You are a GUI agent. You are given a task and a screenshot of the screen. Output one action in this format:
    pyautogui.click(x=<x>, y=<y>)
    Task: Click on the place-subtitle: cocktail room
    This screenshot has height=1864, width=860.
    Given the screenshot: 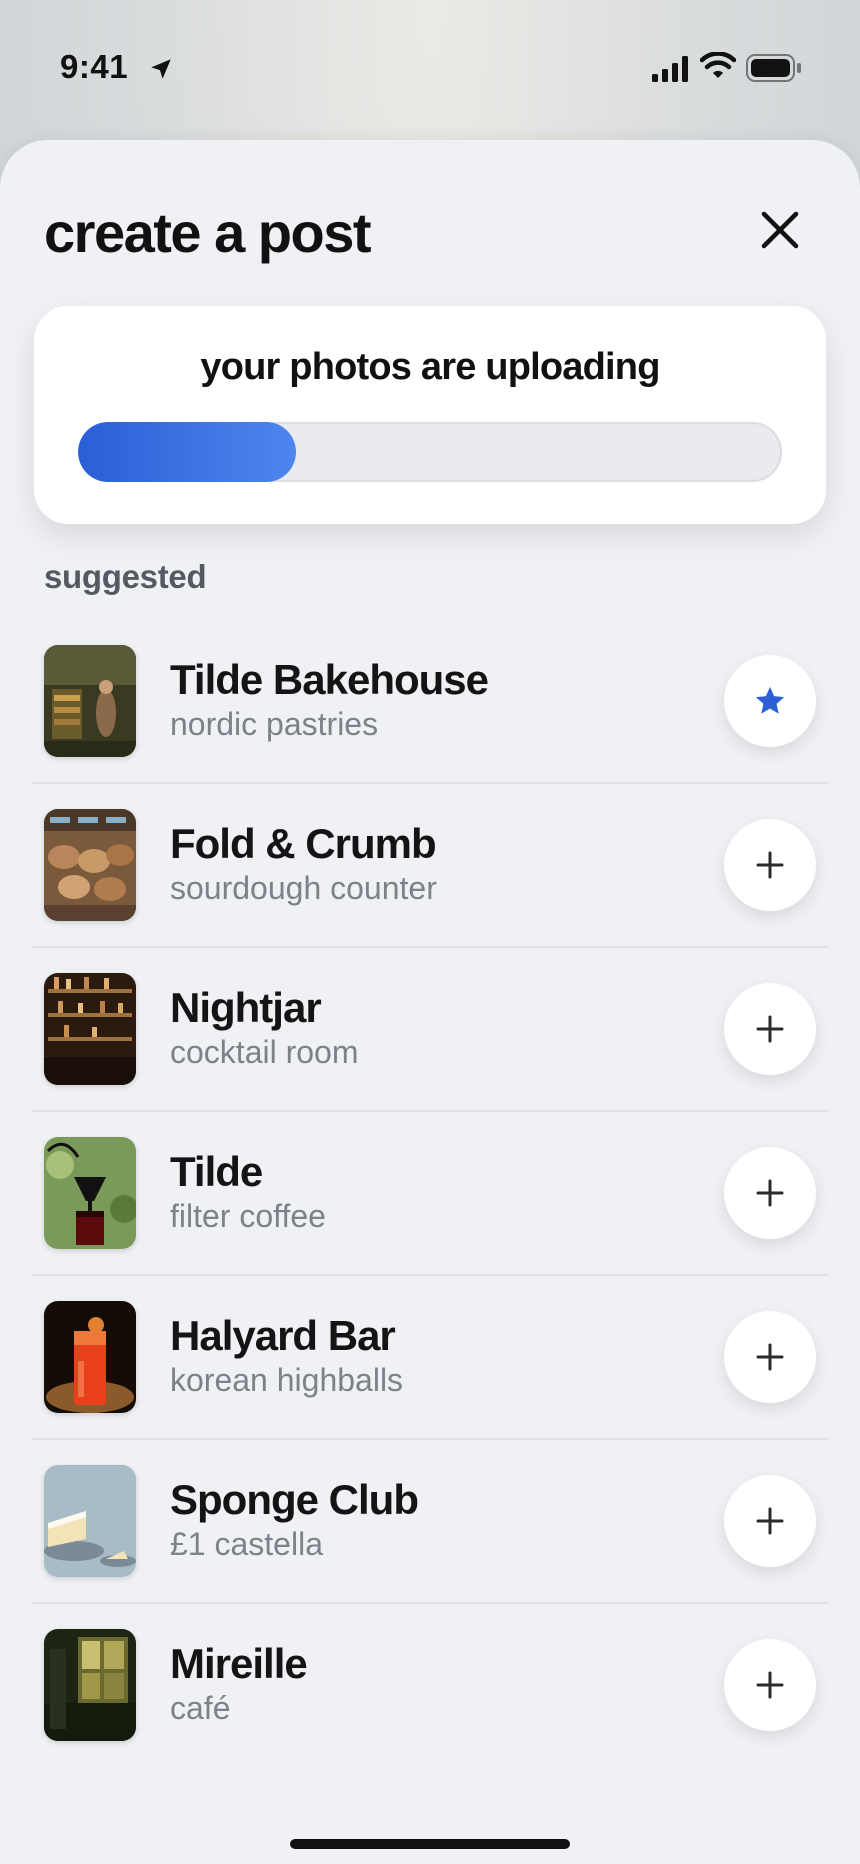 What is the action you would take?
    pyautogui.click(x=264, y=1052)
    